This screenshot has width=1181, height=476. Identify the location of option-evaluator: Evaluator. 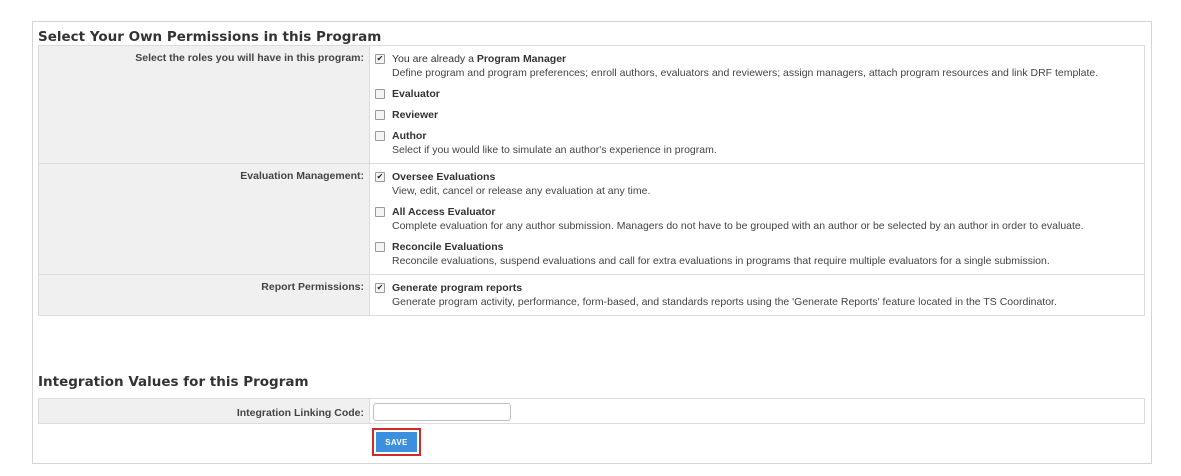
(755, 94).